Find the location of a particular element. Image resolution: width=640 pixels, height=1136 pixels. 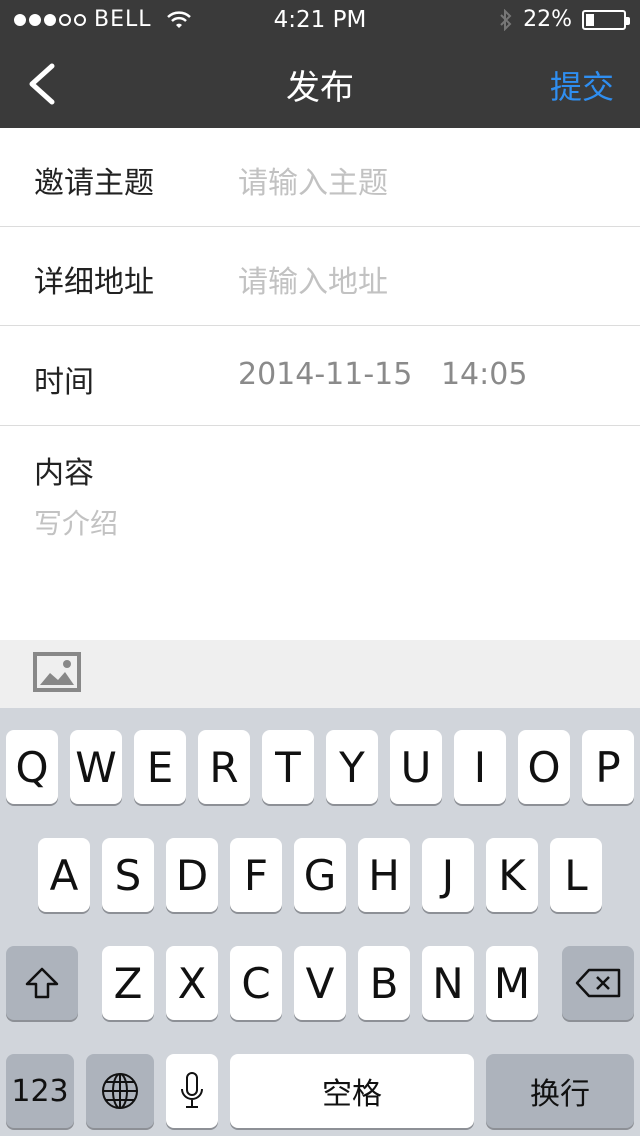

key-v: V is located at coordinates (320, 983).